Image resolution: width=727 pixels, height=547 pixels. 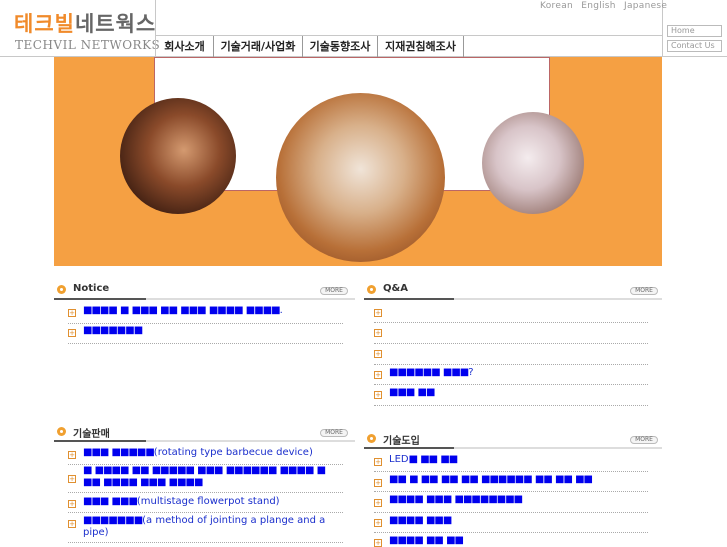 I want to click on hero-photo-woman-phone, so click(x=178, y=156).